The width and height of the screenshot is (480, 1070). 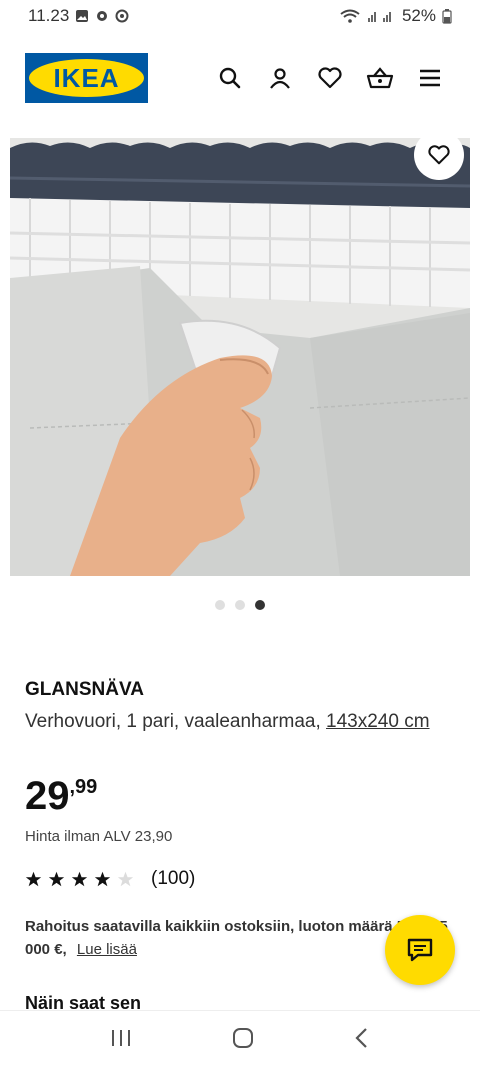 I want to click on basket-icon, so click(x=380, y=78).